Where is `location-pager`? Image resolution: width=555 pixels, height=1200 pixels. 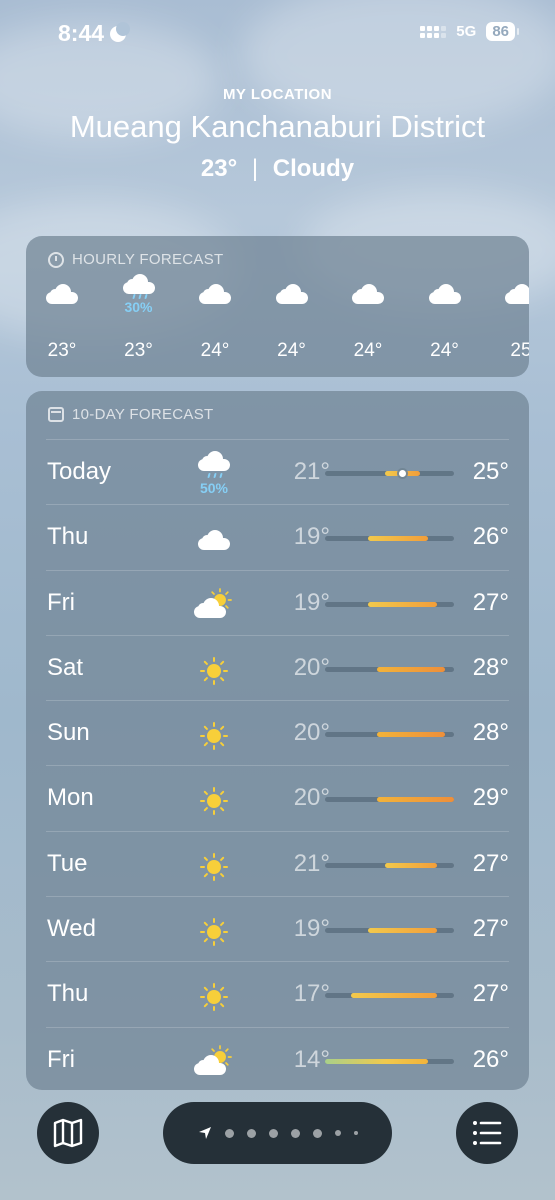 location-pager is located at coordinates (277, 1133).